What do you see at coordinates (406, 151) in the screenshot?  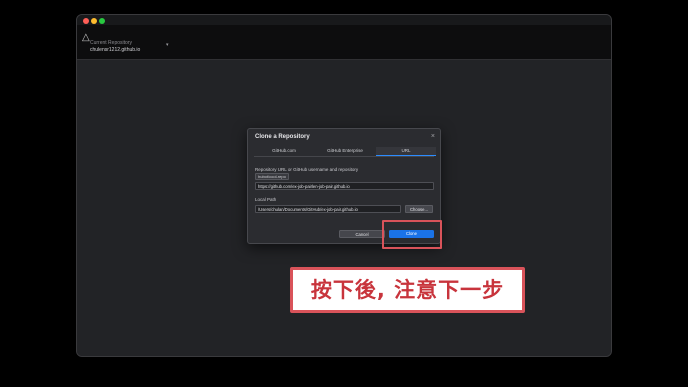 I see `tab-url: URL` at bounding box center [406, 151].